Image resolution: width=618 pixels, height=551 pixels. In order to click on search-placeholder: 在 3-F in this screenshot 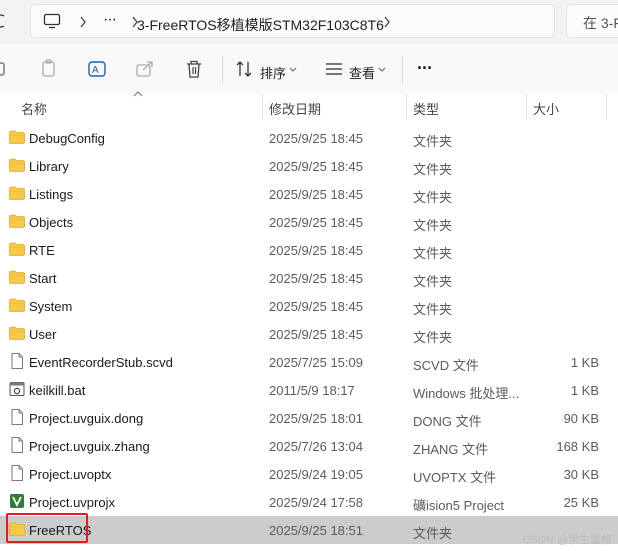, I will do `click(600, 23)`.